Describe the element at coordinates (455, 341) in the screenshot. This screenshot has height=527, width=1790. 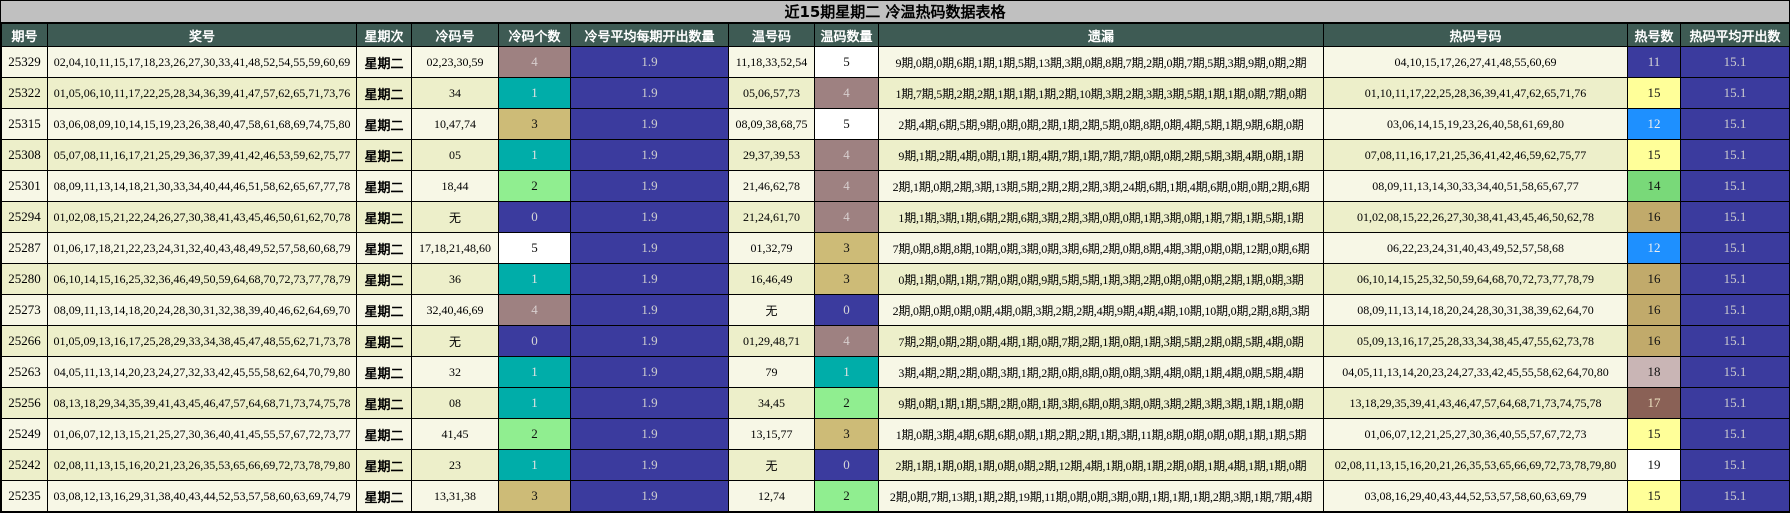
I see `cell-cold-numbers: 无` at that location.